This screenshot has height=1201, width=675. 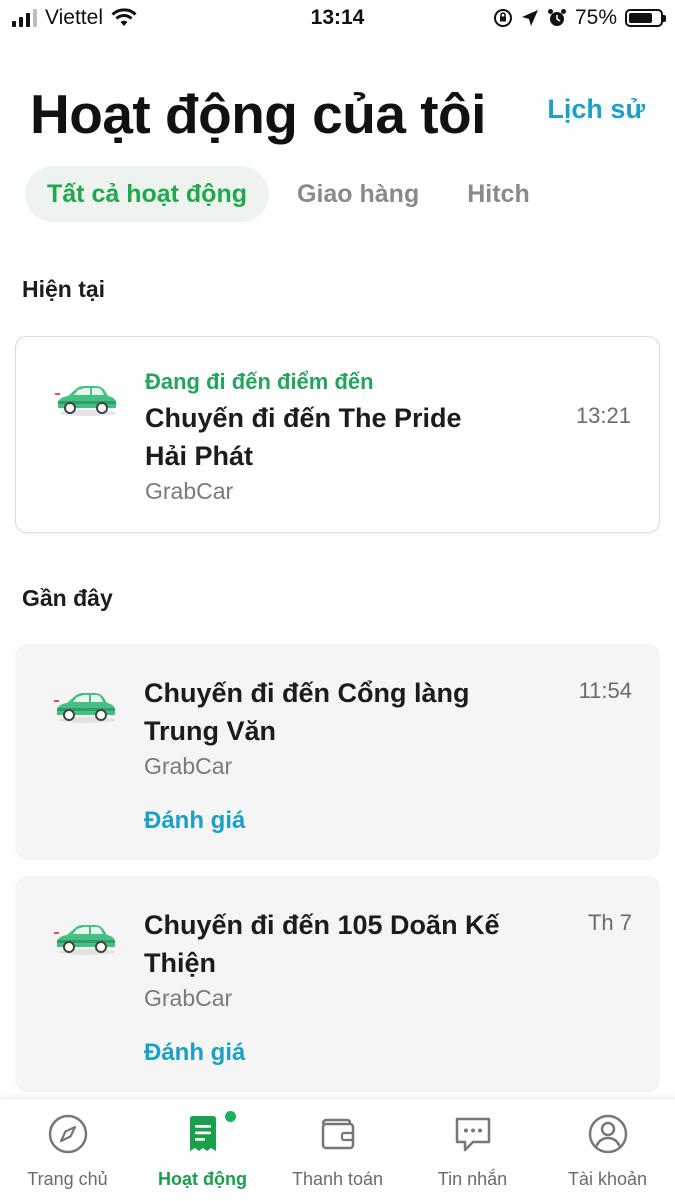 I want to click on notification-dot, so click(x=230, y=1116).